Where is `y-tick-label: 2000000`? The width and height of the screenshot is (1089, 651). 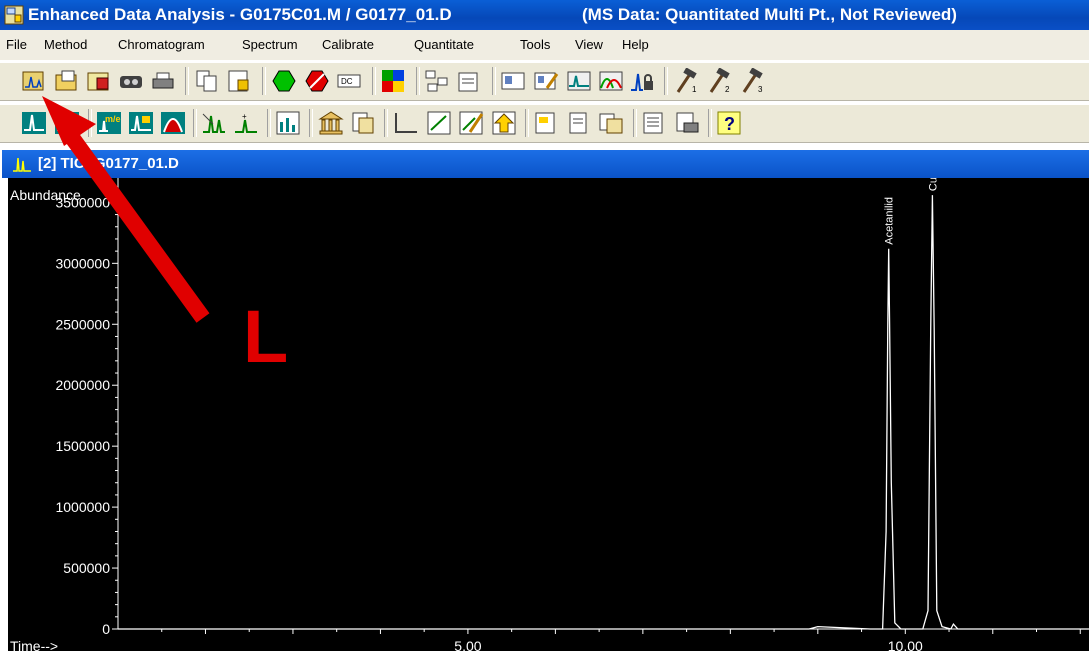 y-tick-label: 2000000 is located at coordinates (82, 385).